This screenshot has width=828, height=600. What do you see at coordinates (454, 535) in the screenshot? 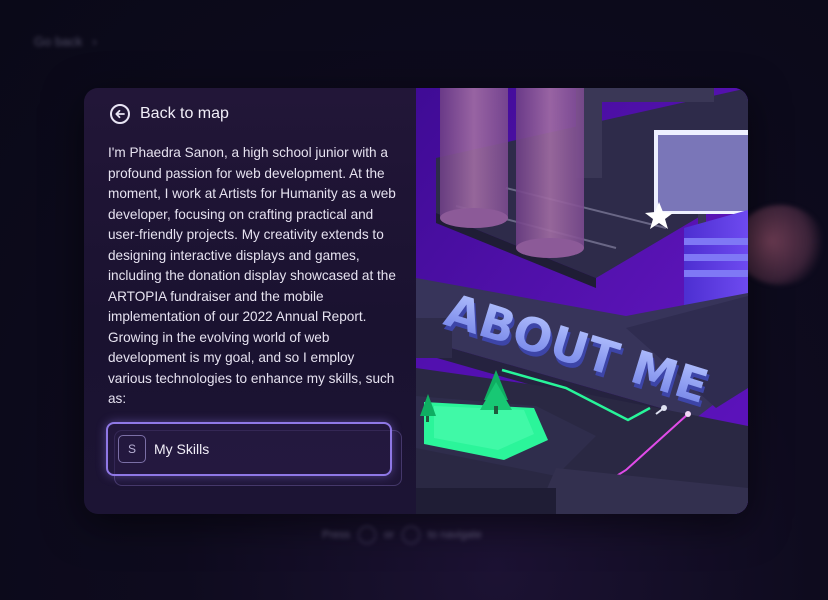
I see `hint-to-navigate: to navigate` at bounding box center [454, 535].